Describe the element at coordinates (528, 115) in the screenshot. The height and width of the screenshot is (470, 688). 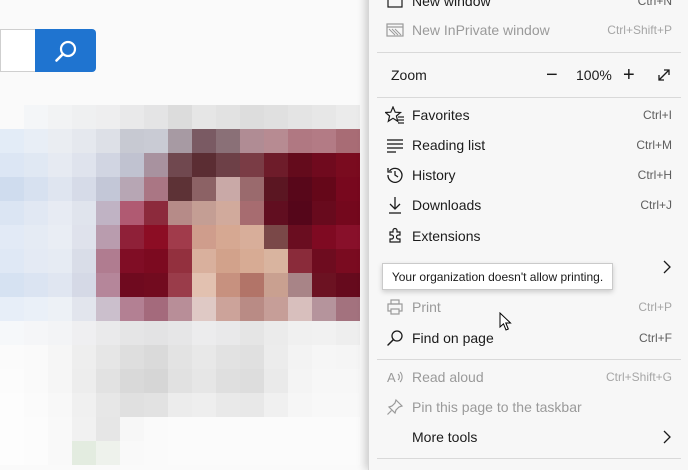
I see `menu-item-favorites: Favorites Ctrl+I` at that location.